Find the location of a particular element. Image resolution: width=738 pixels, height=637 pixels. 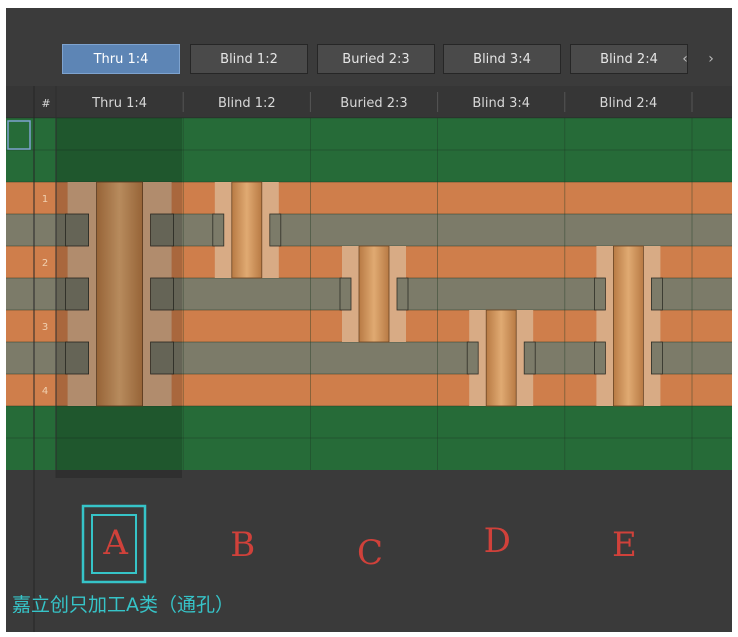

via-e is located at coordinates (628, 326).